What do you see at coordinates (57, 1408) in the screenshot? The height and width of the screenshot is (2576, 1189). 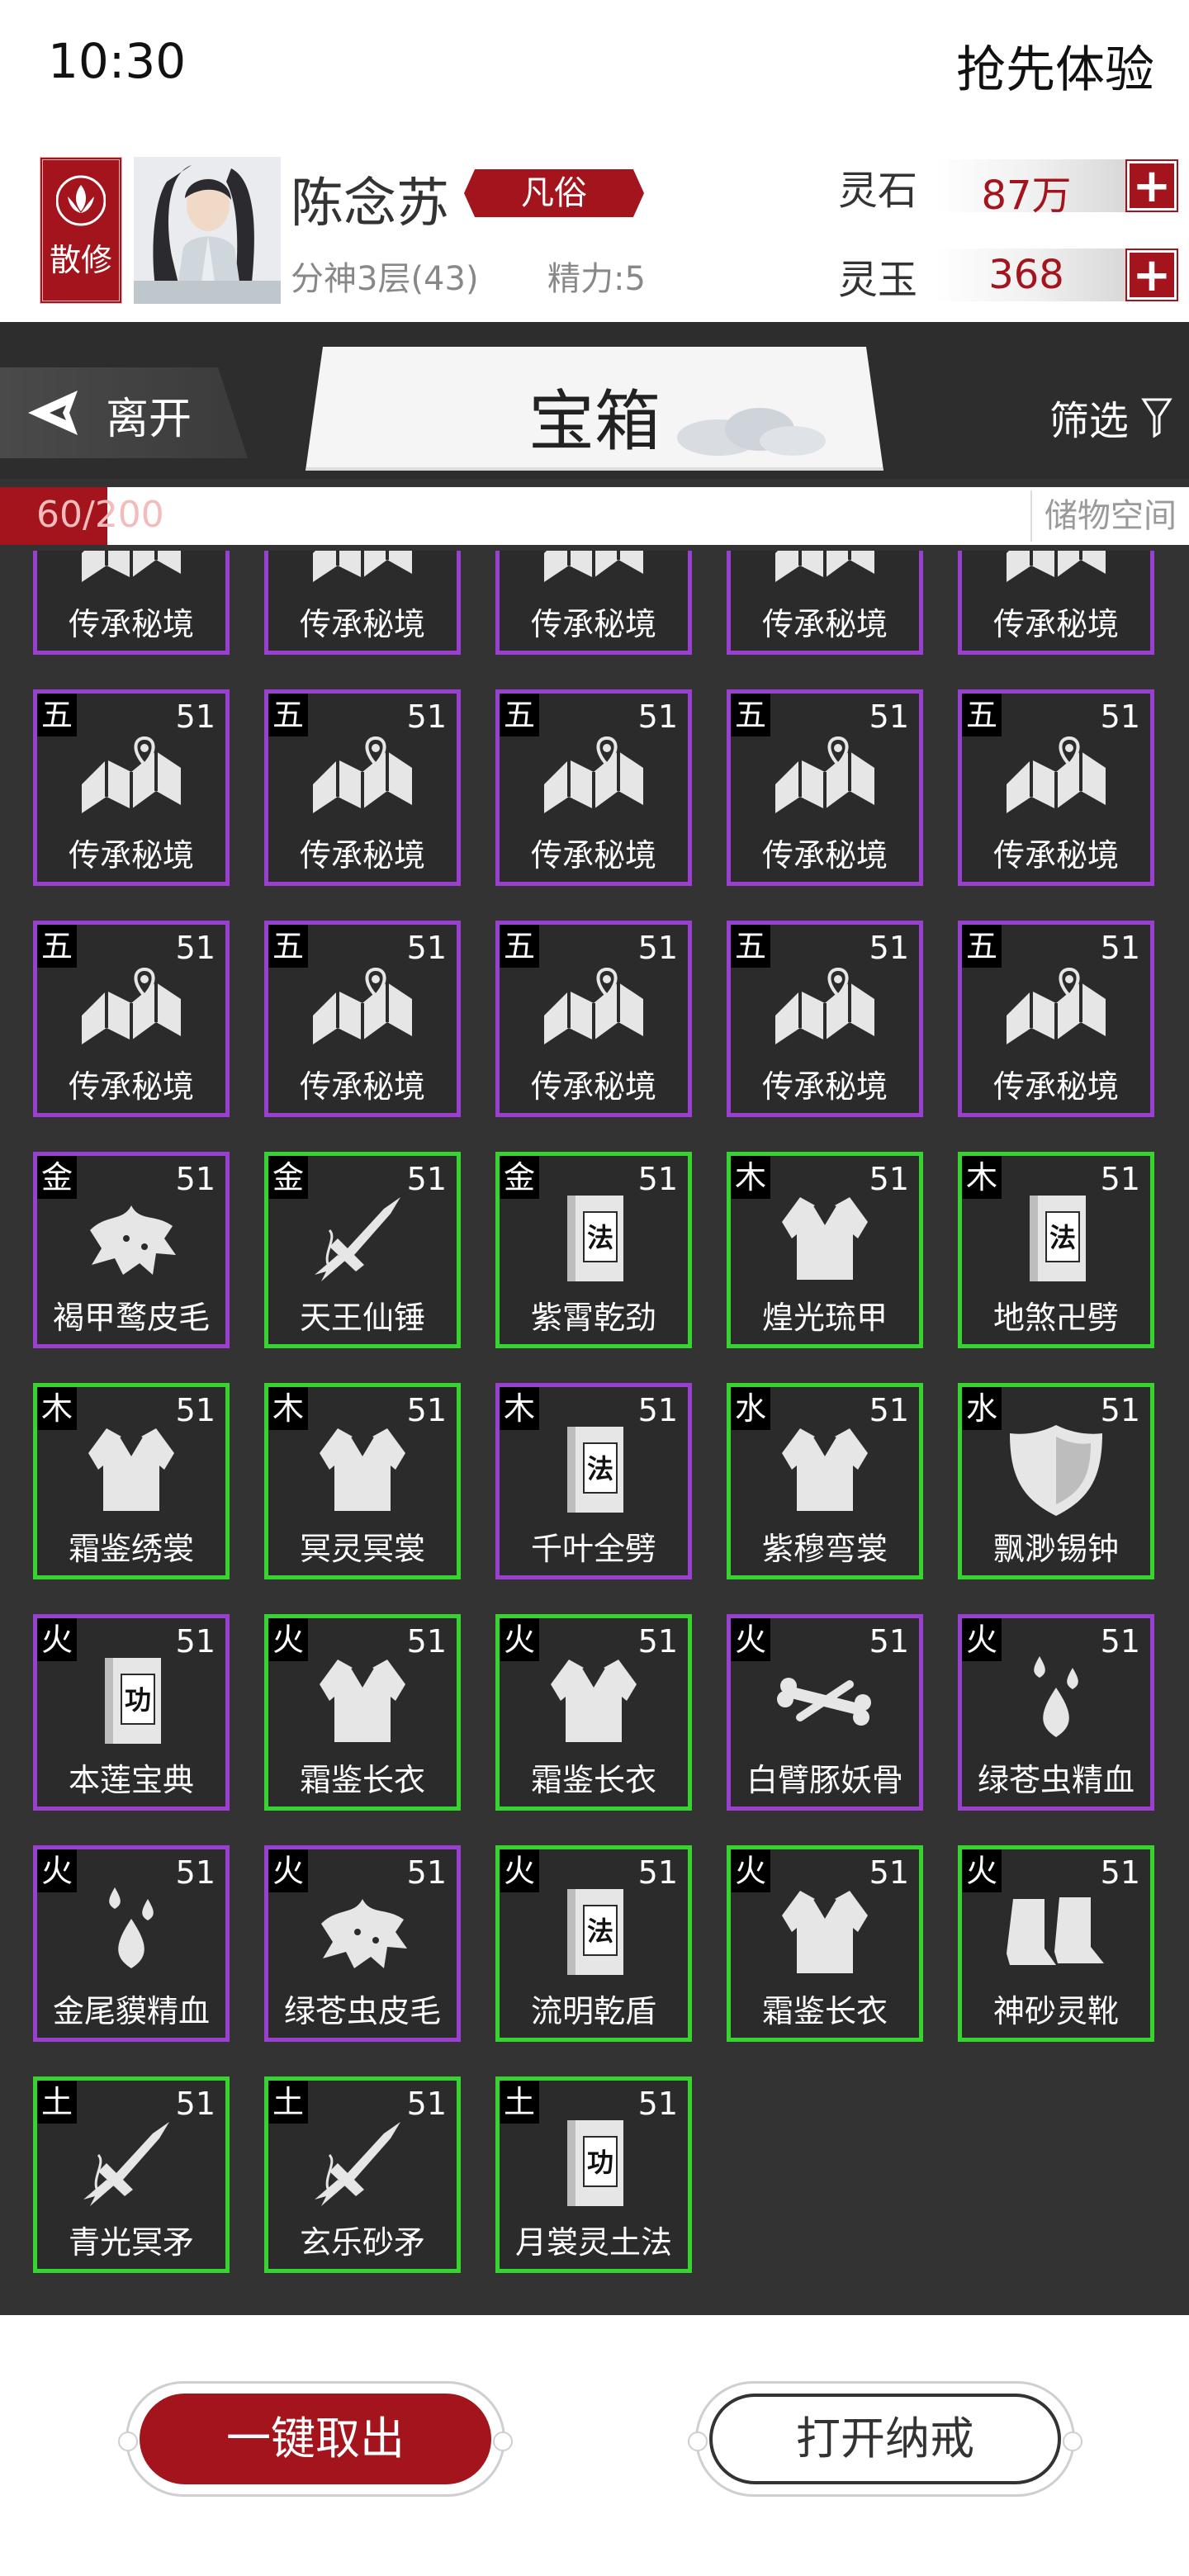 I see `element-tag: 木` at bounding box center [57, 1408].